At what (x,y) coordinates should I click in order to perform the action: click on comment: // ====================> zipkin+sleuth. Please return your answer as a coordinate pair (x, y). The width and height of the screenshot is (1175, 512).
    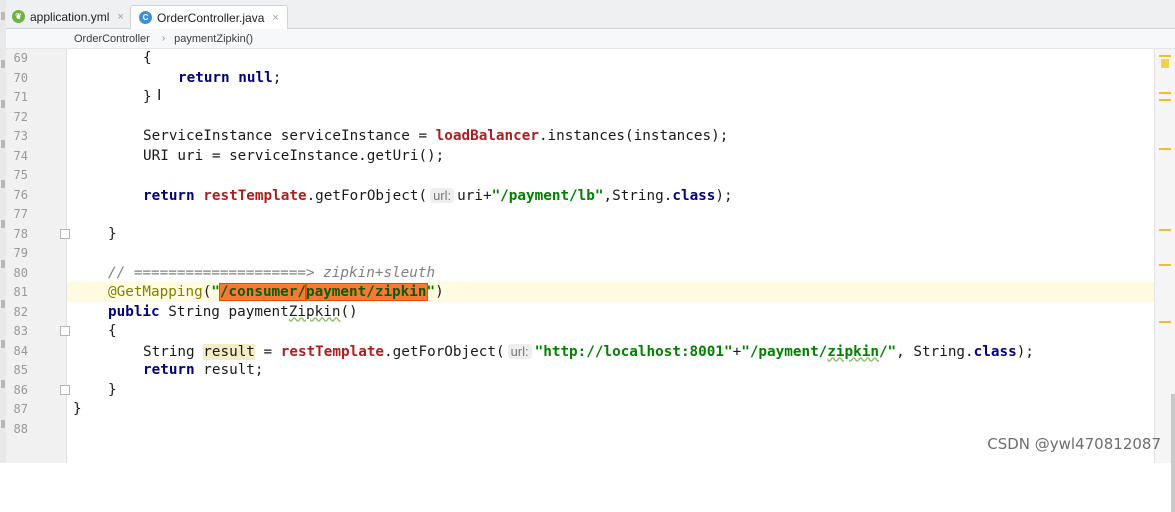
    Looking at the image, I should click on (272, 272).